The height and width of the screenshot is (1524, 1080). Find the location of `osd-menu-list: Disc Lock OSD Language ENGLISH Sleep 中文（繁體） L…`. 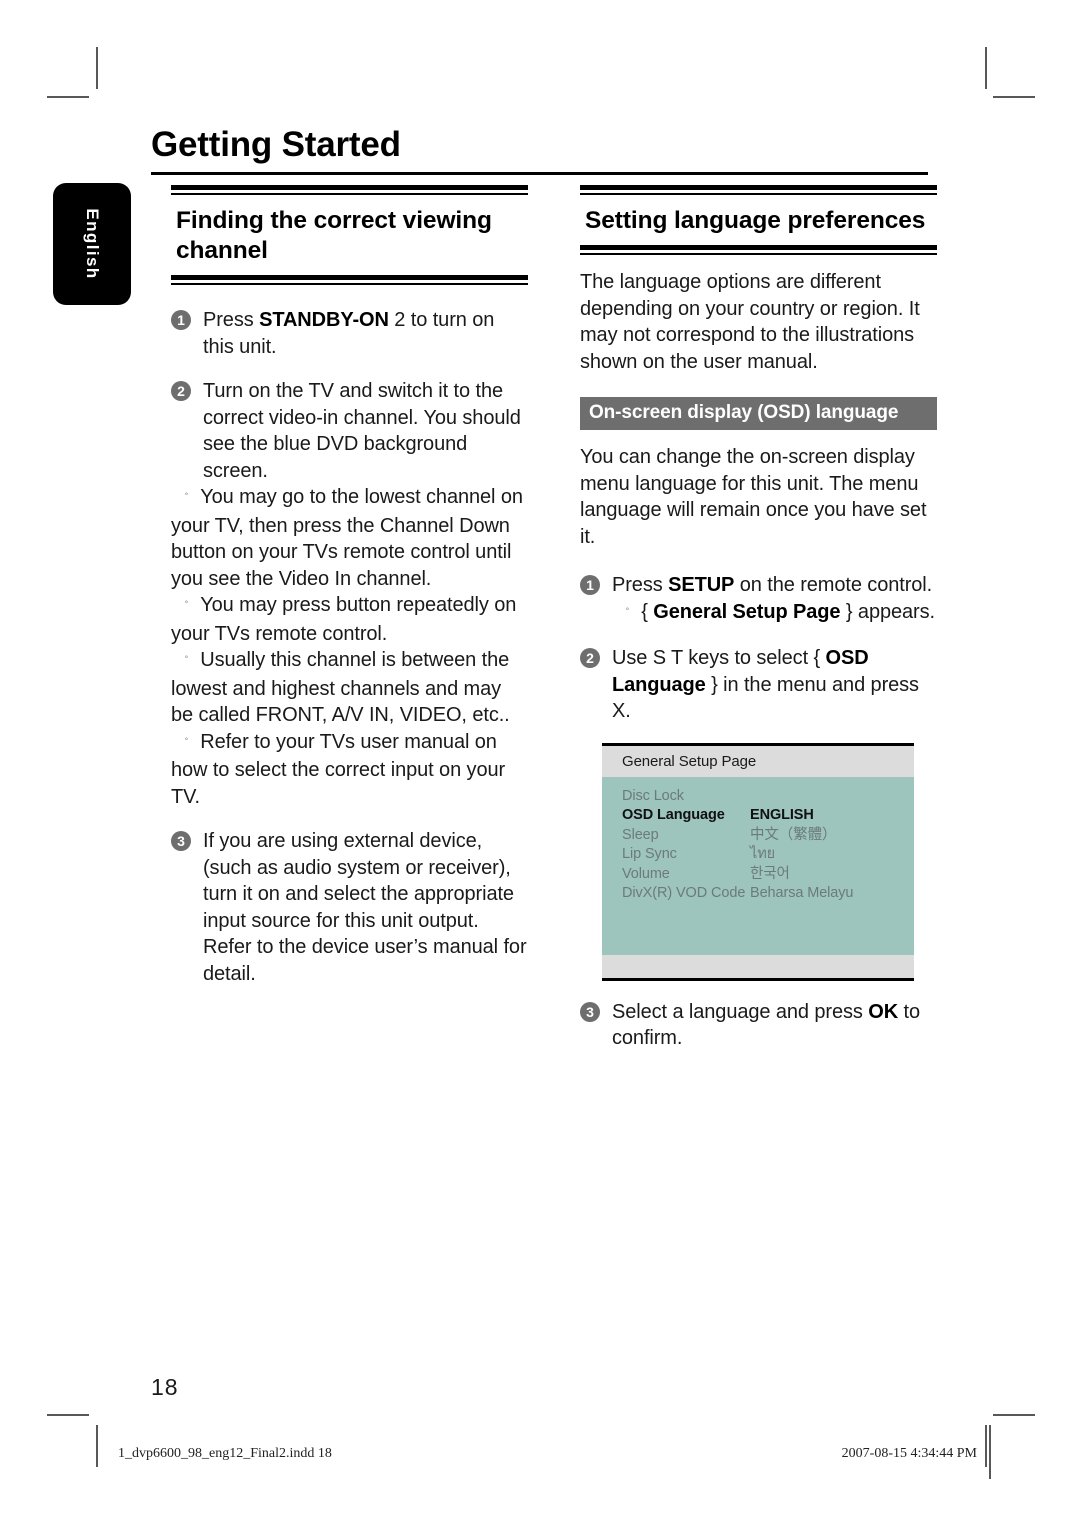

osd-menu-list: Disc Lock OSD Language ENGLISH Sleep 中文（繁體） L… is located at coordinates (758, 865).